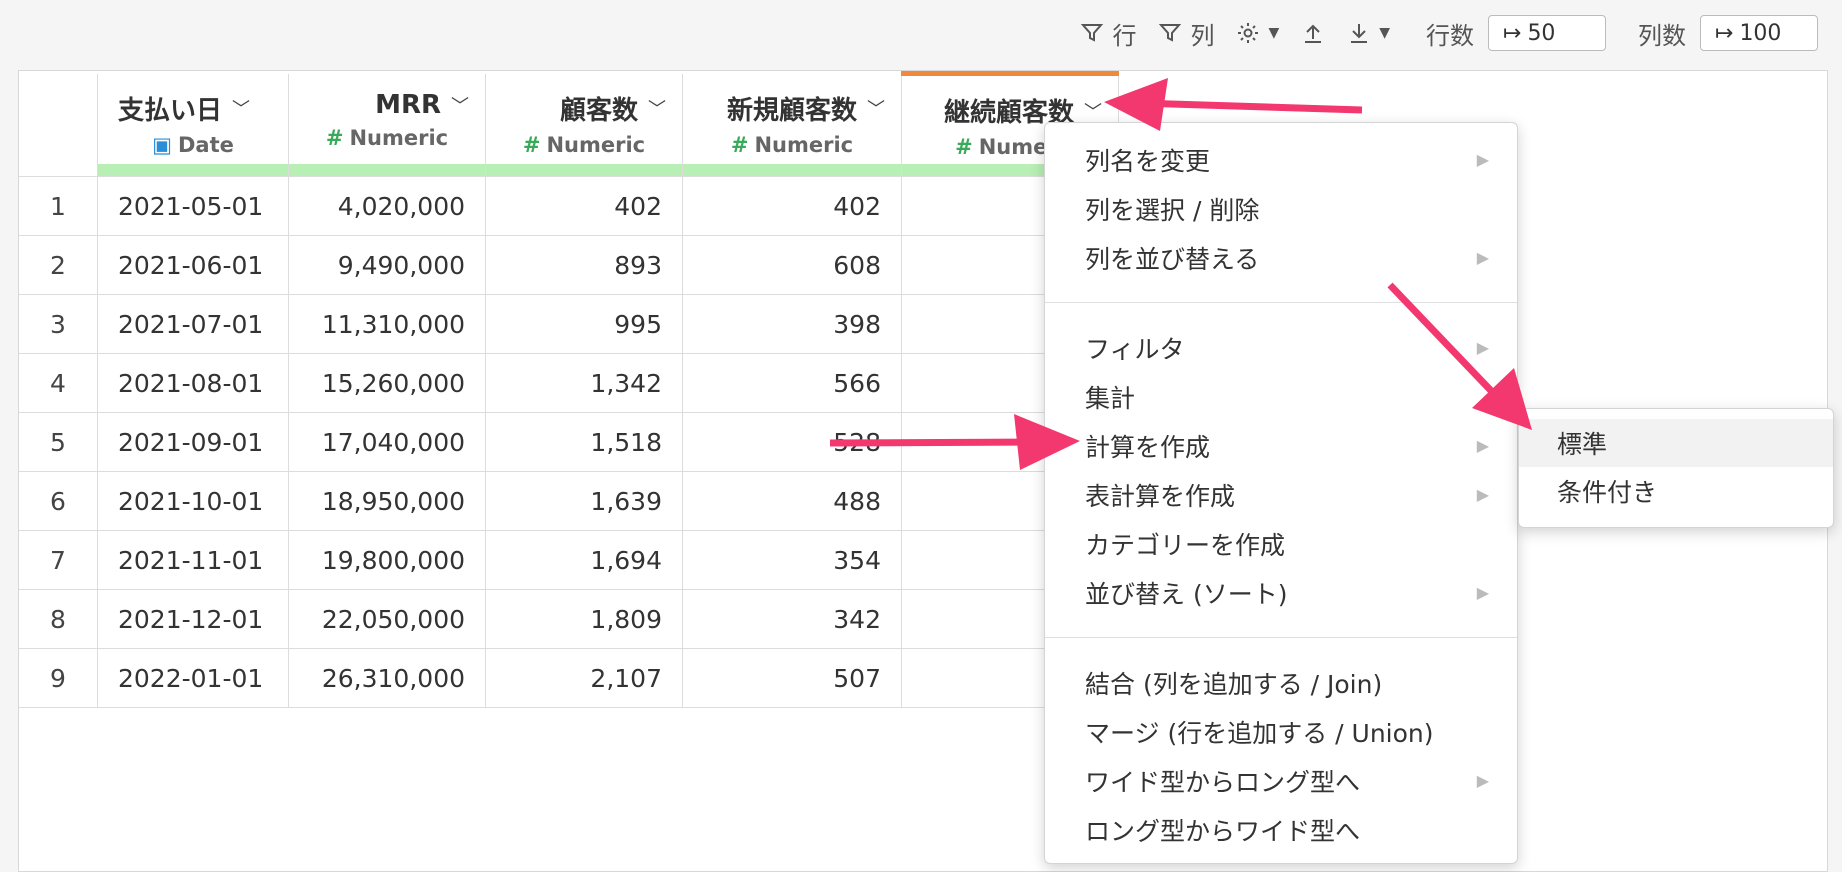 The image size is (1842, 872). Describe the element at coordinates (1186, 33) in the screenshot. I see `col-filter-button: 列` at that location.